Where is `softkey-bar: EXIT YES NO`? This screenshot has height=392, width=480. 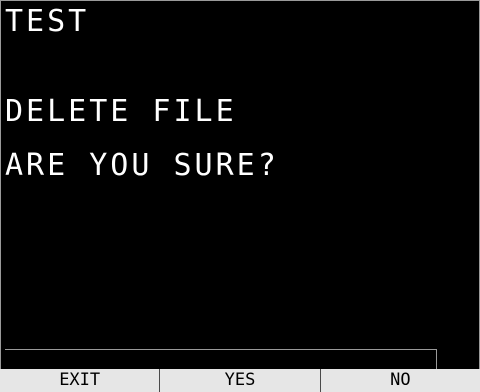
softkey-bar: EXIT YES NO is located at coordinates (240, 380).